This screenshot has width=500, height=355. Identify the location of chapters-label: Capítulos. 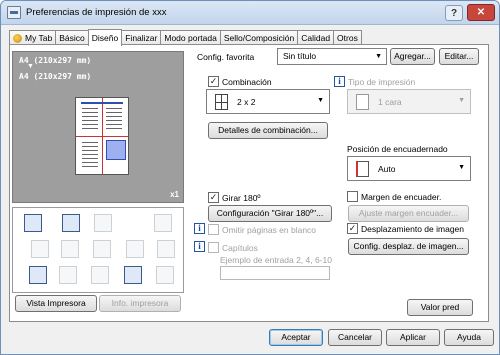
(240, 248).